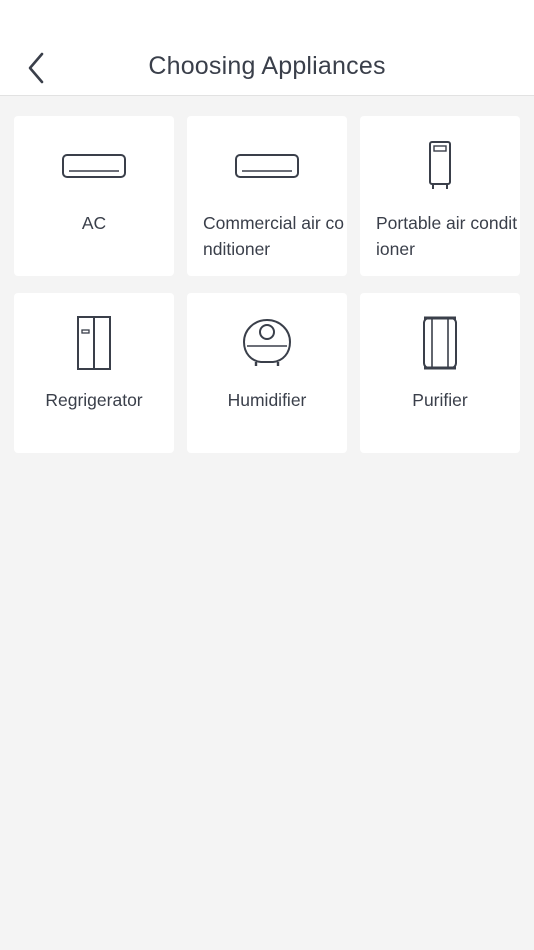 This screenshot has height=950, width=534. Describe the element at coordinates (94, 223) in the screenshot. I see `appliance-label: AC` at that location.